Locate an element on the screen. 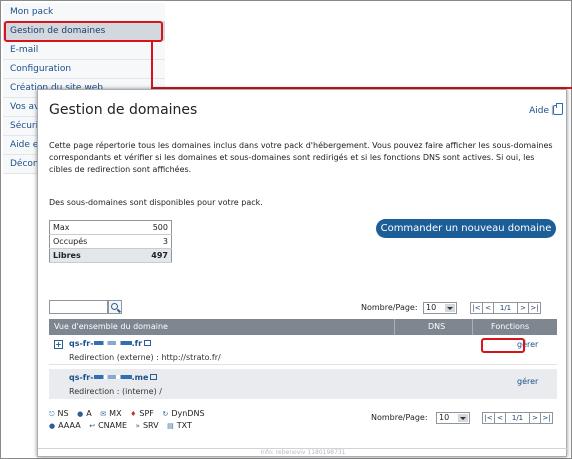 This screenshot has width=572, height=459. redirect-info: Redirection : (interne) / is located at coordinates (115, 391).